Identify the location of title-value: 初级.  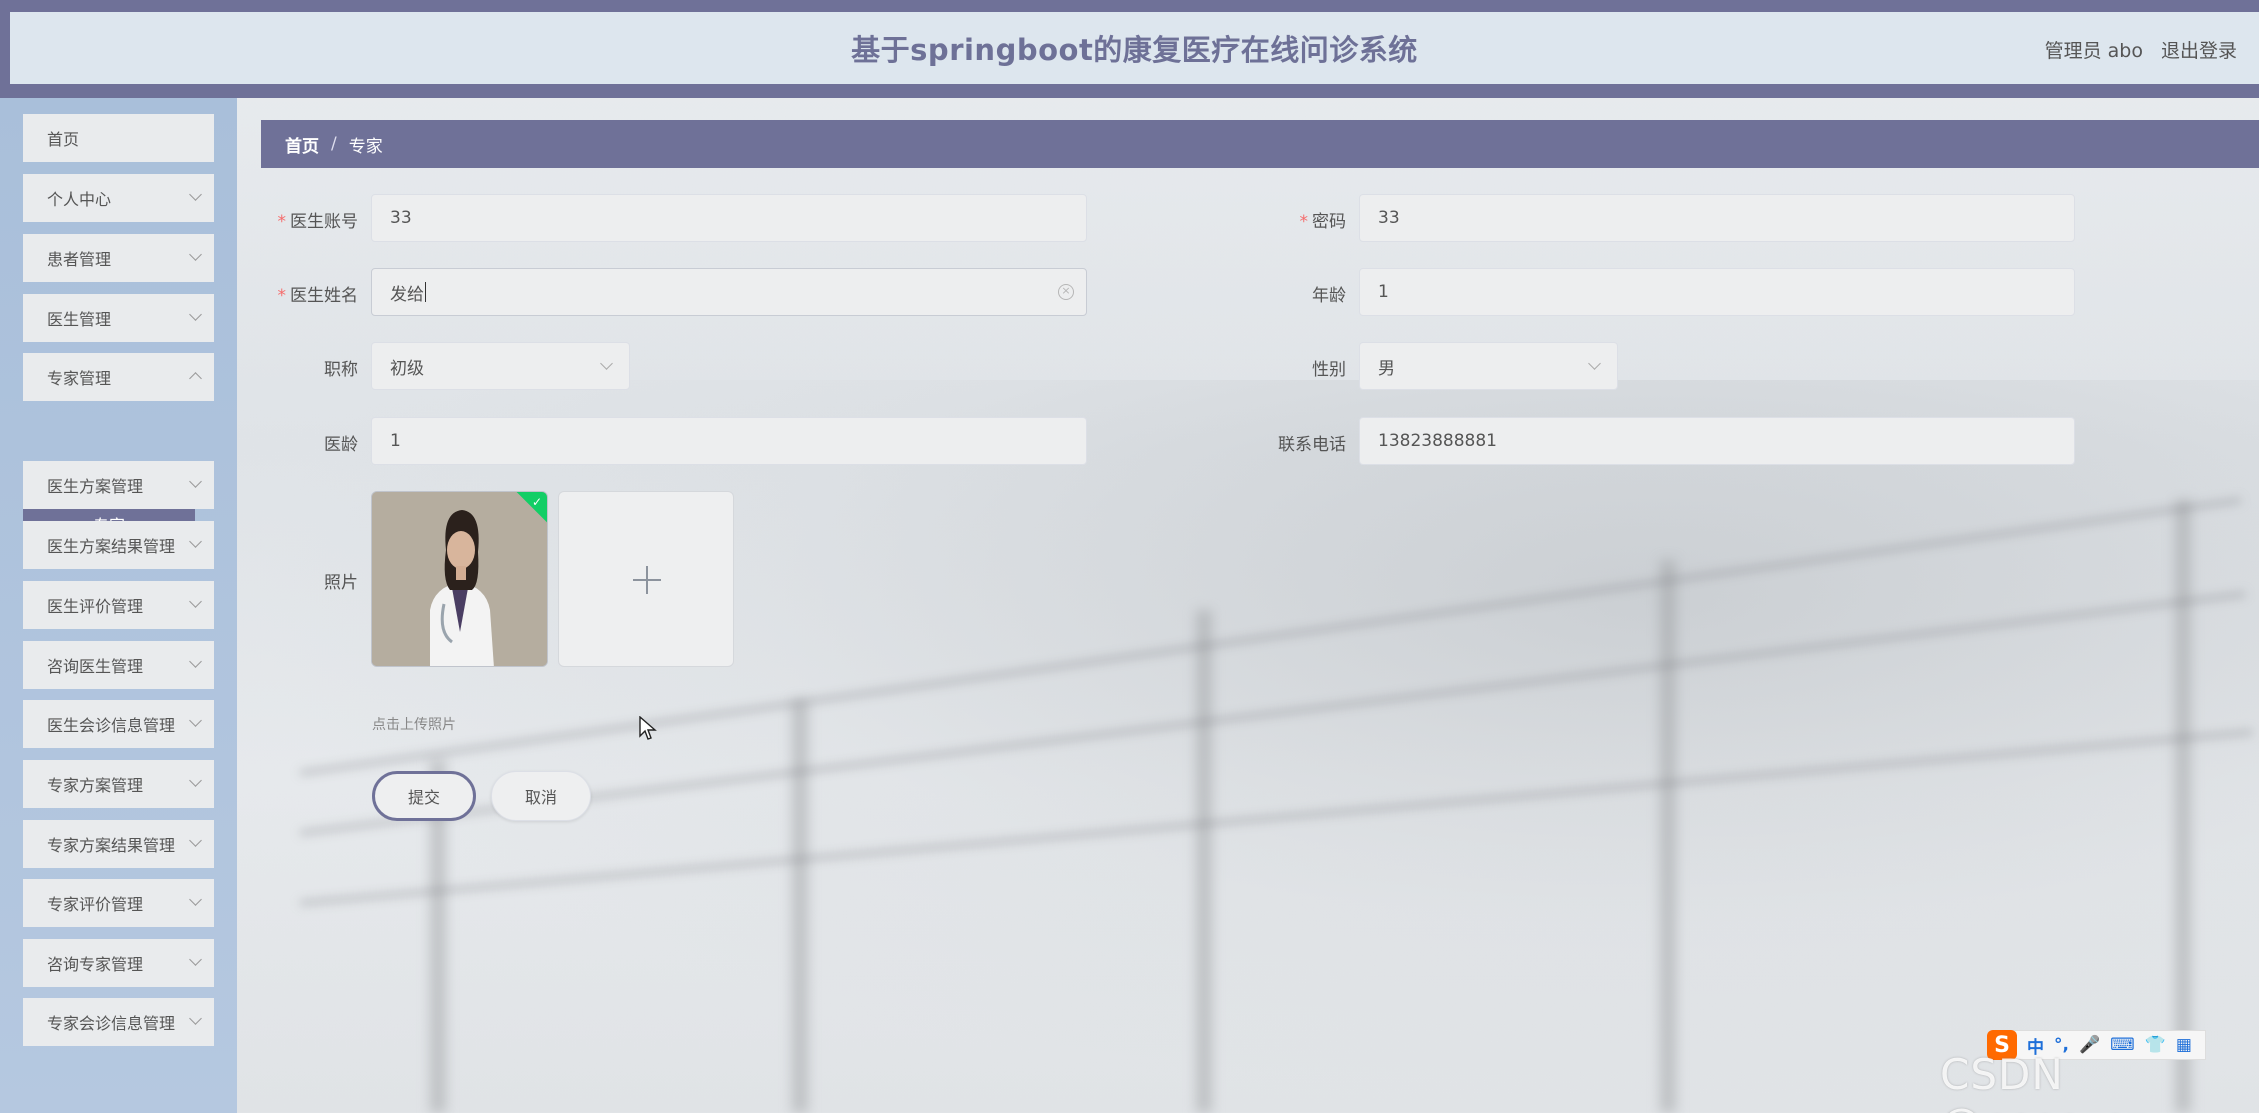
(407, 368).